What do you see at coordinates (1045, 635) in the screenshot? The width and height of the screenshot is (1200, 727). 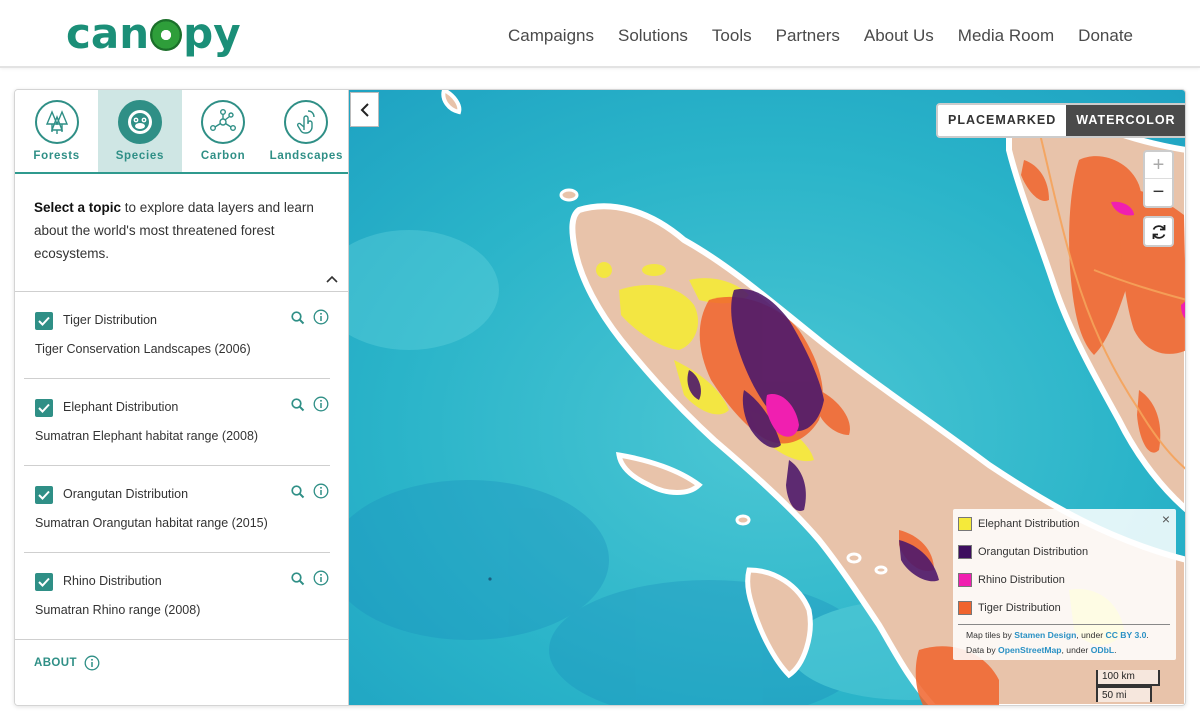 I see `stamen-design-link: Stamen Design` at bounding box center [1045, 635].